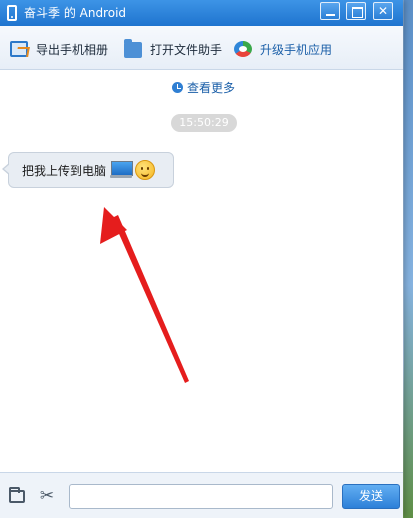 The image size is (413, 518). What do you see at coordinates (19, 49) in the screenshot?
I see `export-album-icon` at bounding box center [19, 49].